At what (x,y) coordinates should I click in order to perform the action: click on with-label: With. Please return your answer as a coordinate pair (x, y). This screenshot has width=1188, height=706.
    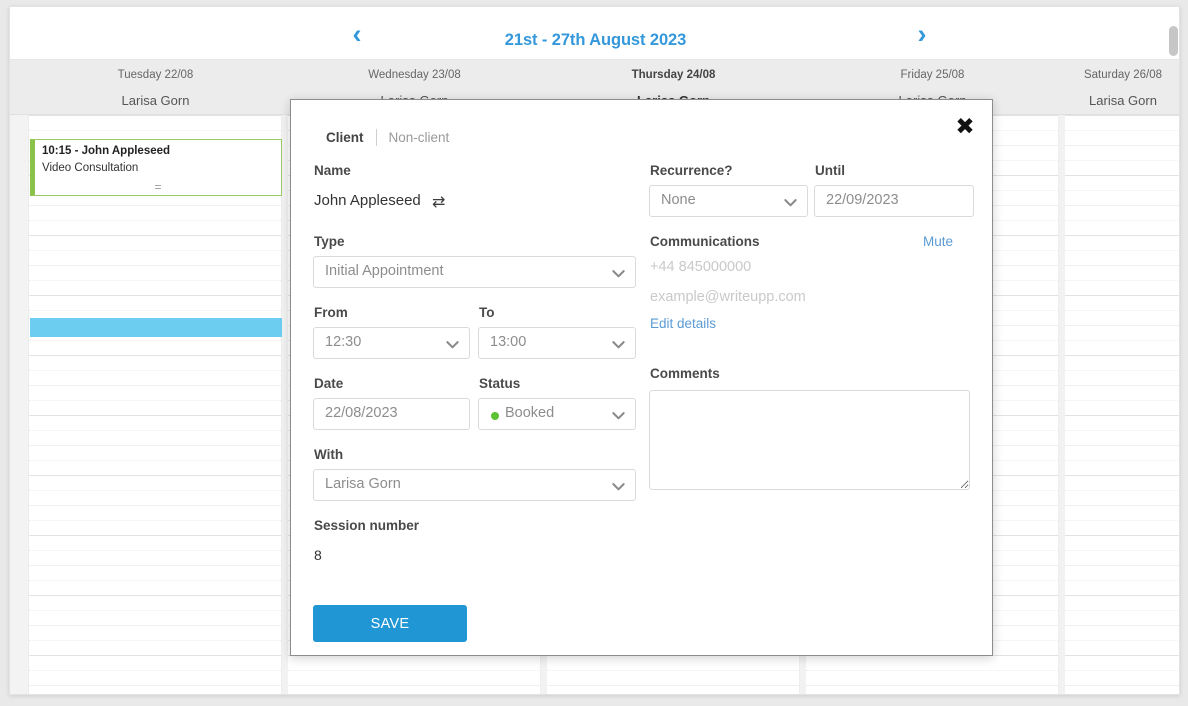
    Looking at the image, I should click on (329, 454).